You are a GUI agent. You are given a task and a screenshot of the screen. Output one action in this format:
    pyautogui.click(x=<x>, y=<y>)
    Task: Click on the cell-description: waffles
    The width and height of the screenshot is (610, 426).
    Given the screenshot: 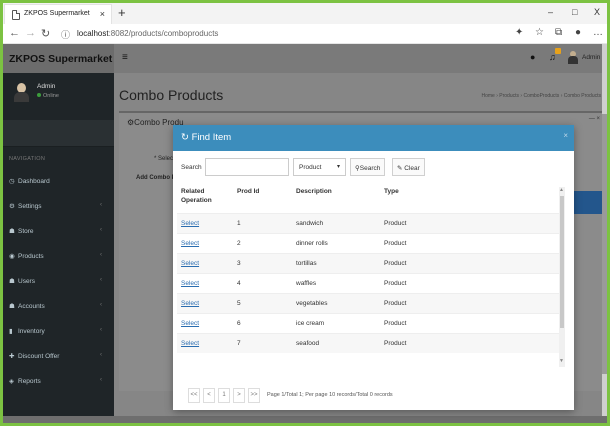 What is the action you would take?
    pyautogui.click(x=306, y=283)
    